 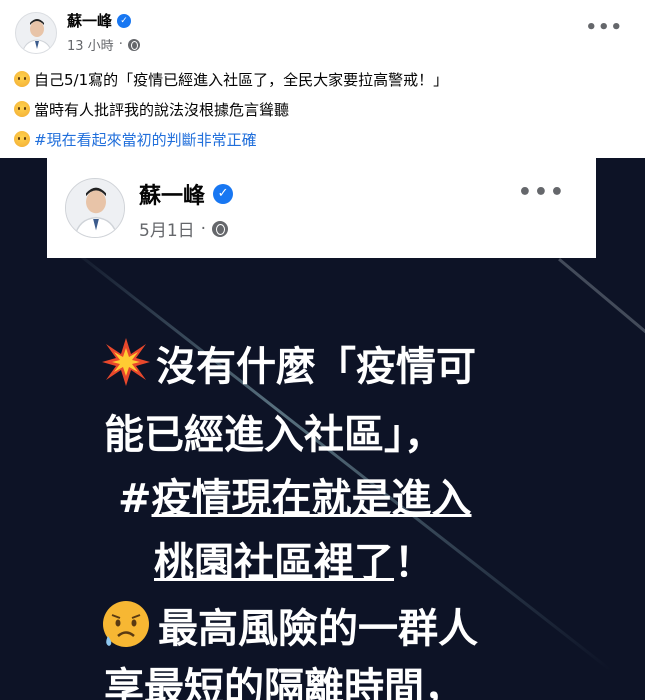 I want to click on post-meta: 13 小時 ·, so click(x=103, y=44).